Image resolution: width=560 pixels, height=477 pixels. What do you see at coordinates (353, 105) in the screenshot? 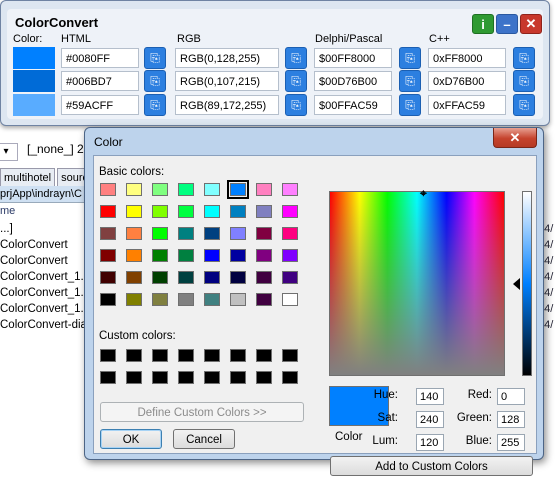
I see `delphi-field: $00FFAC59` at bounding box center [353, 105].